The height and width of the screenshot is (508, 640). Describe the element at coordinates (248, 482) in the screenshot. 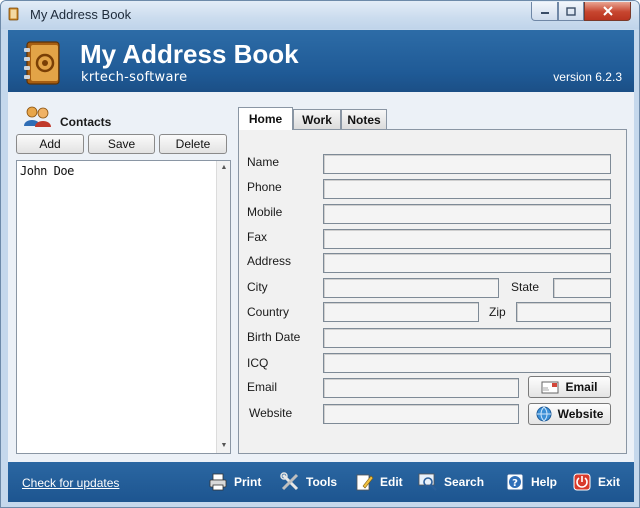

I see `print-label: Print` at that location.